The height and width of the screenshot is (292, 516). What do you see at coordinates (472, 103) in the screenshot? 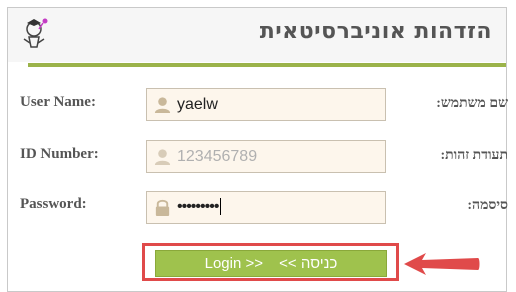
I see `username-label-he: שם משתמש:` at bounding box center [472, 103].